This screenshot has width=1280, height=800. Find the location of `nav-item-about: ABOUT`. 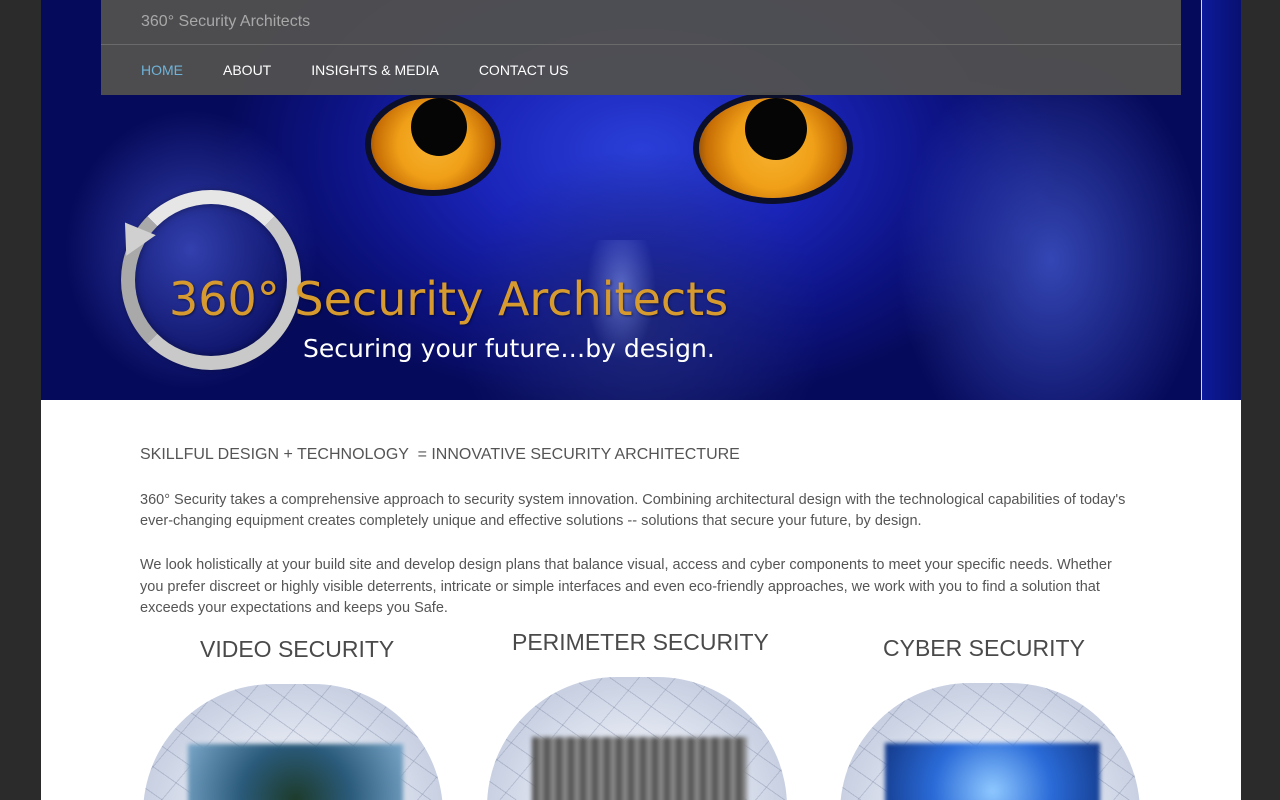

nav-item-about: ABOUT is located at coordinates (247, 70).